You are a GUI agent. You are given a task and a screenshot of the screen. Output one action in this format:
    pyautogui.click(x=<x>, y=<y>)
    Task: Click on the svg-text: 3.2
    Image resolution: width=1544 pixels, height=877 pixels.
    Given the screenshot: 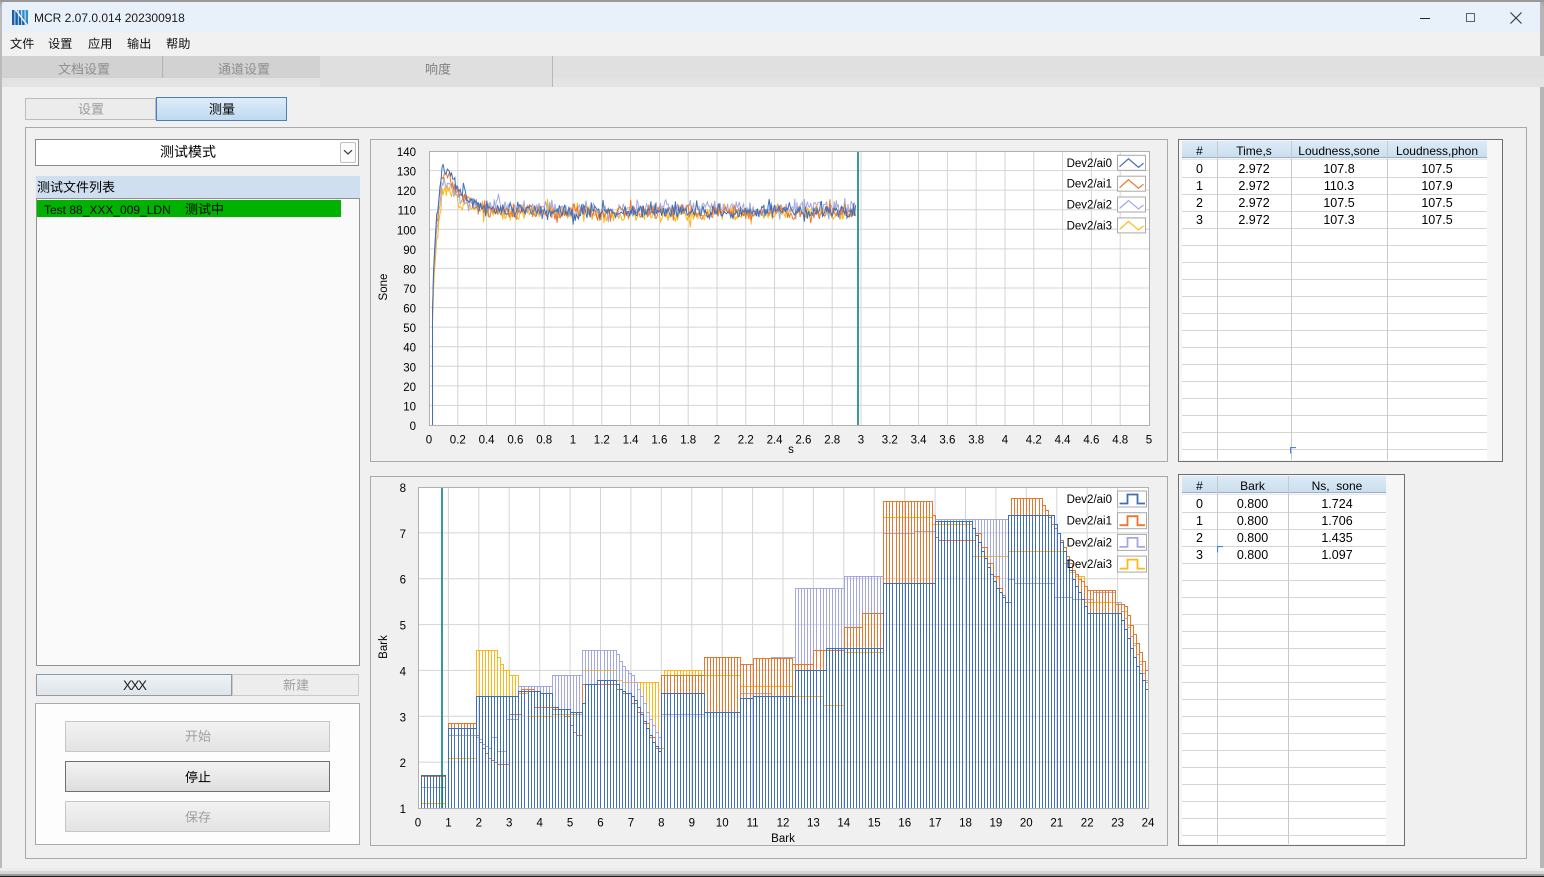 What is the action you would take?
    pyautogui.click(x=890, y=441)
    